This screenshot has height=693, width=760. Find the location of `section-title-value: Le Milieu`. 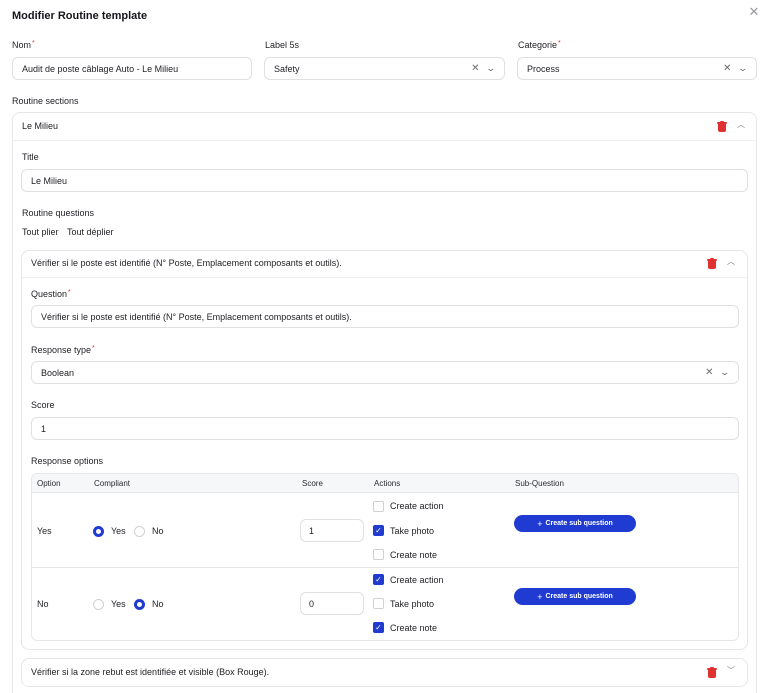

section-title-value: Le Milieu is located at coordinates (49, 180).